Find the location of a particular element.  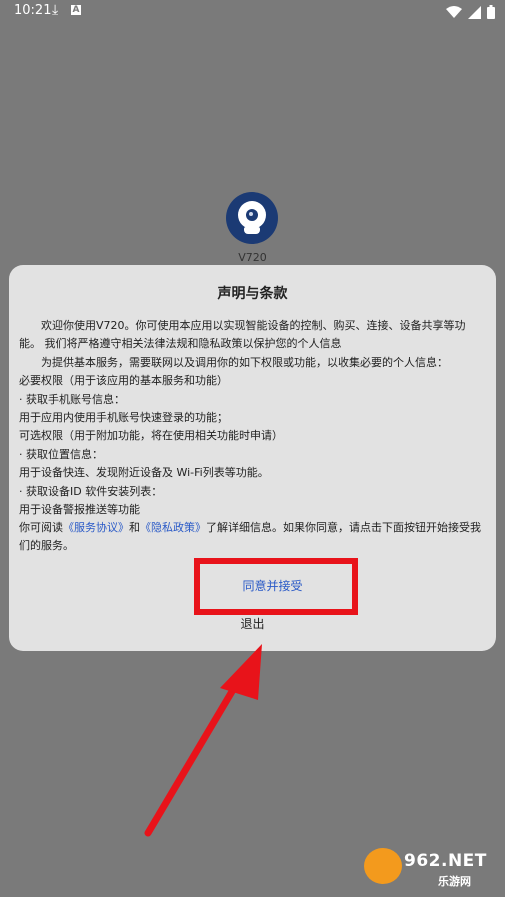

app-logo is located at coordinates (252, 218).